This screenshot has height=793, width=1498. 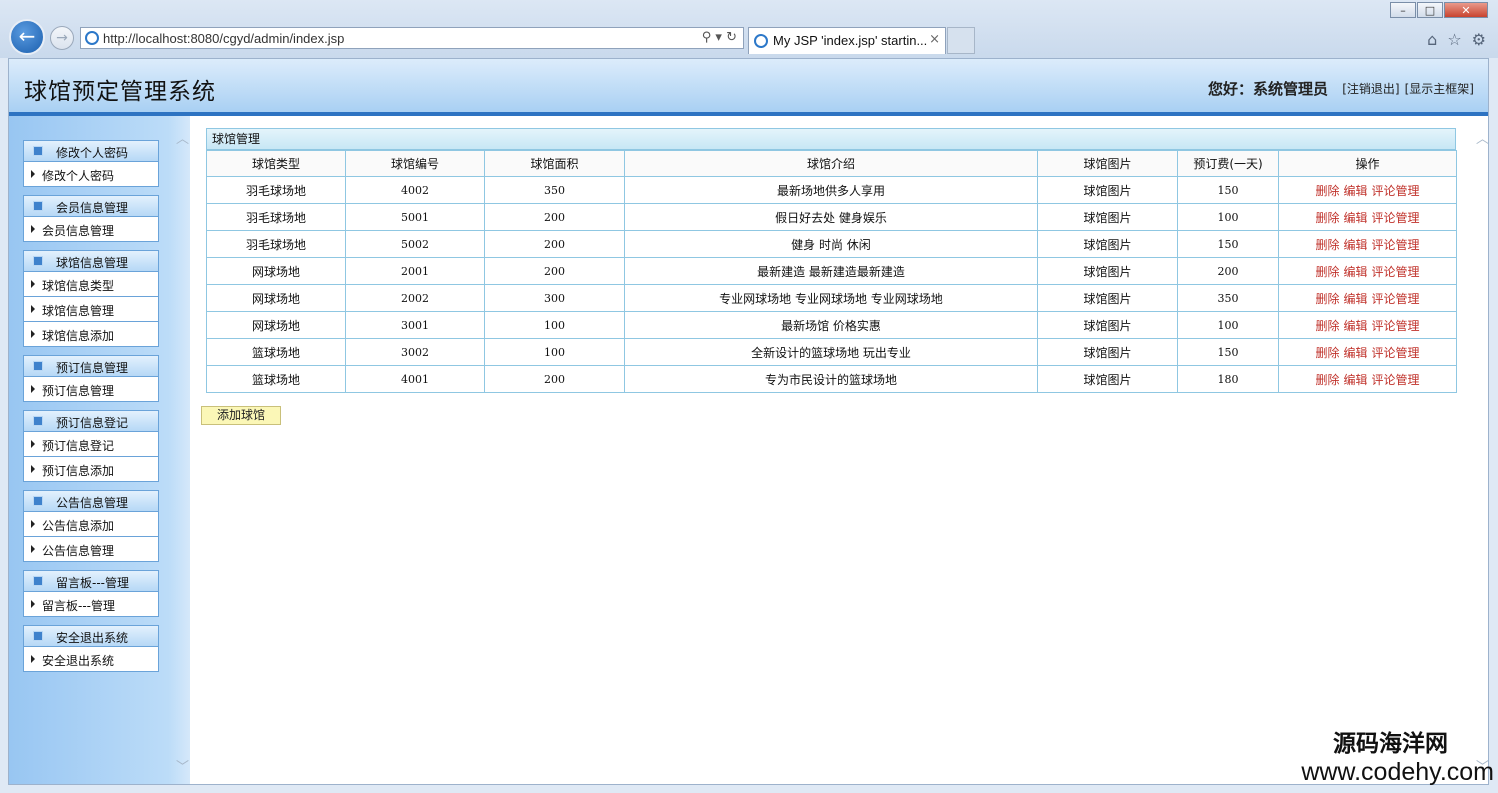 What do you see at coordinates (1454, 39) in the screenshot?
I see `star-icon: ☆` at bounding box center [1454, 39].